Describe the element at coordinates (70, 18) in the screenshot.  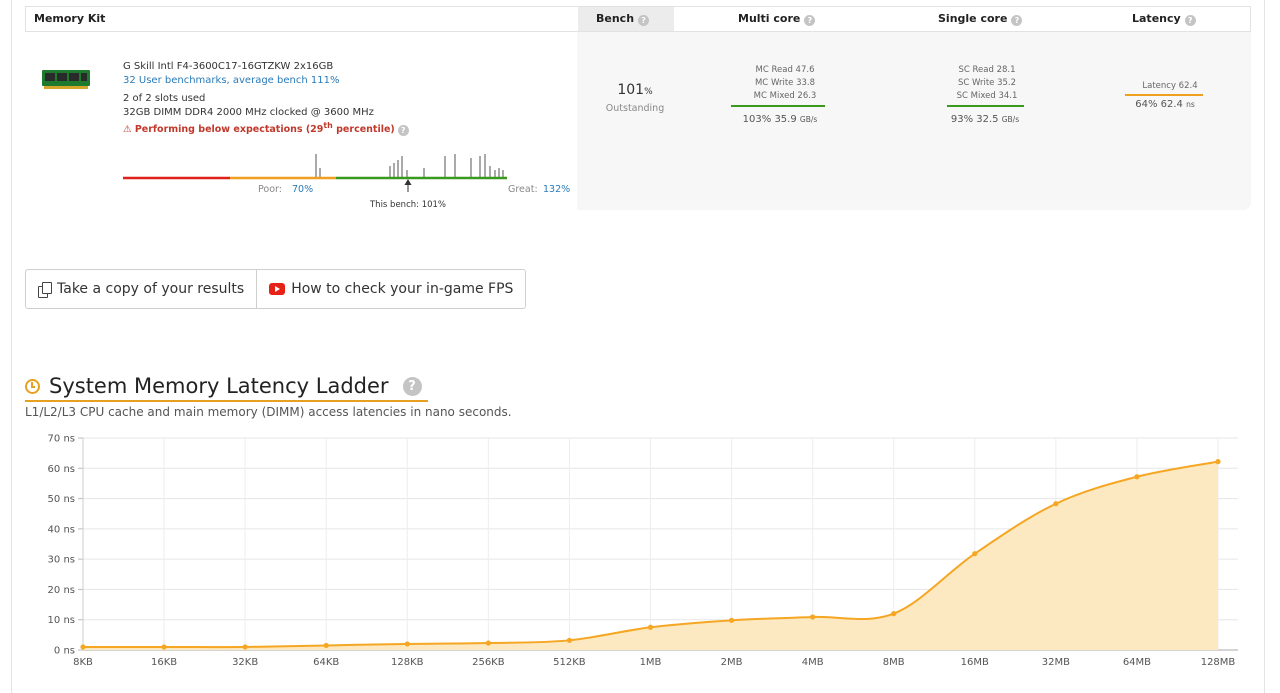
I see `header-memory-kit: Memory Kit` at that location.